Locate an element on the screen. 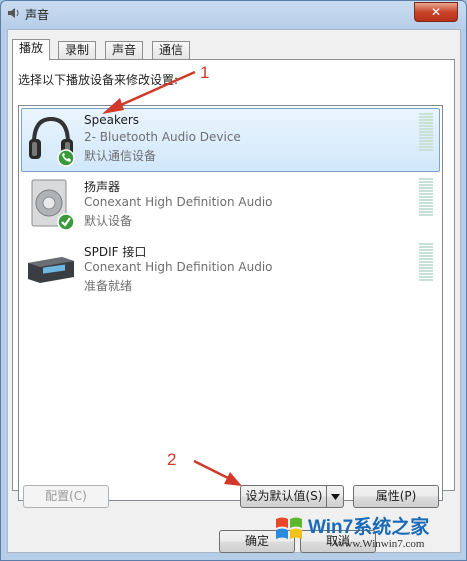 The image size is (467, 561). device-name: 扬声器 is located at coordinates (102, 187).